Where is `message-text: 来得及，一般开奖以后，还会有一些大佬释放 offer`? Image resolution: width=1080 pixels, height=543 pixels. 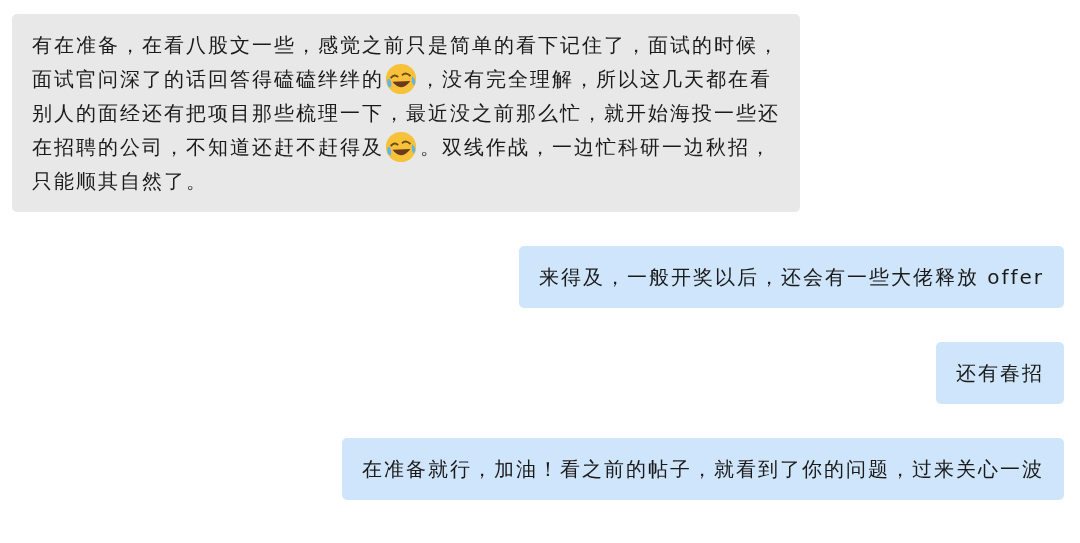 message-text: 来得及，一般开奖以后，还会有一些大佬释放 offer is located at coordinates (791, 277).